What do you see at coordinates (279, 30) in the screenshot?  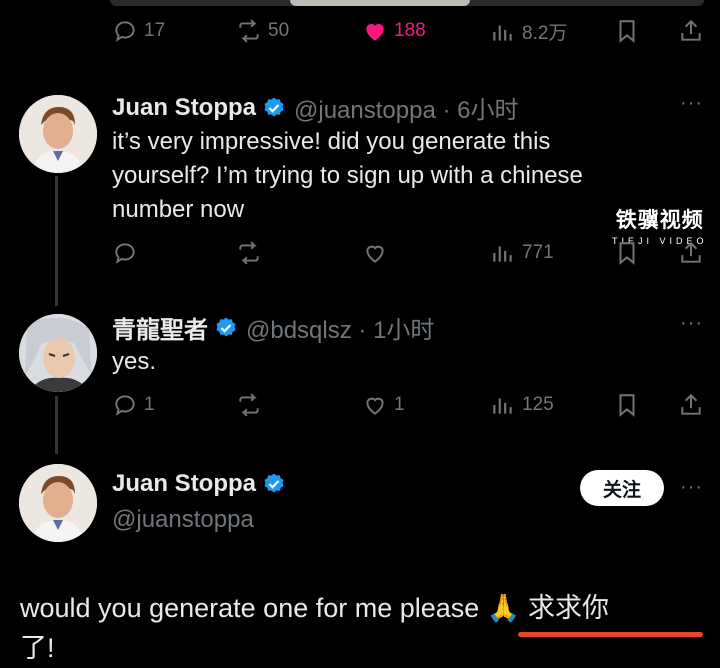 I see `repost-count: 50` at bounding box center [279, 30].